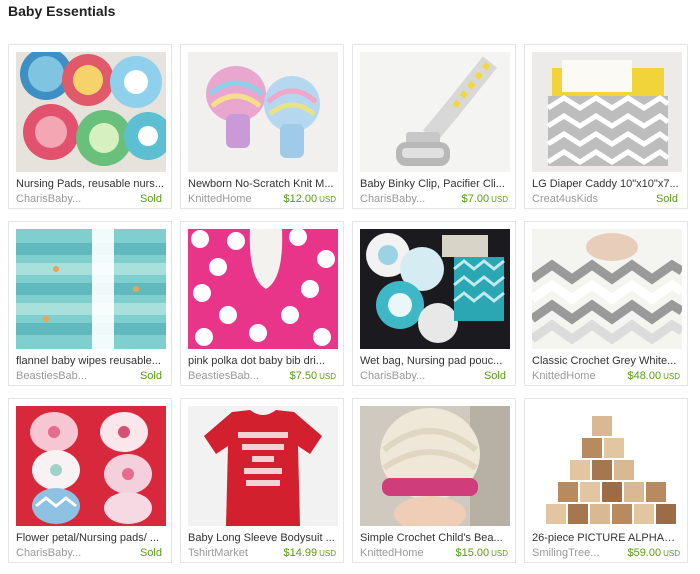  Describe the element at coordinates (300, 199) in the screenshot. I see `price-value: $12.00` at that location.